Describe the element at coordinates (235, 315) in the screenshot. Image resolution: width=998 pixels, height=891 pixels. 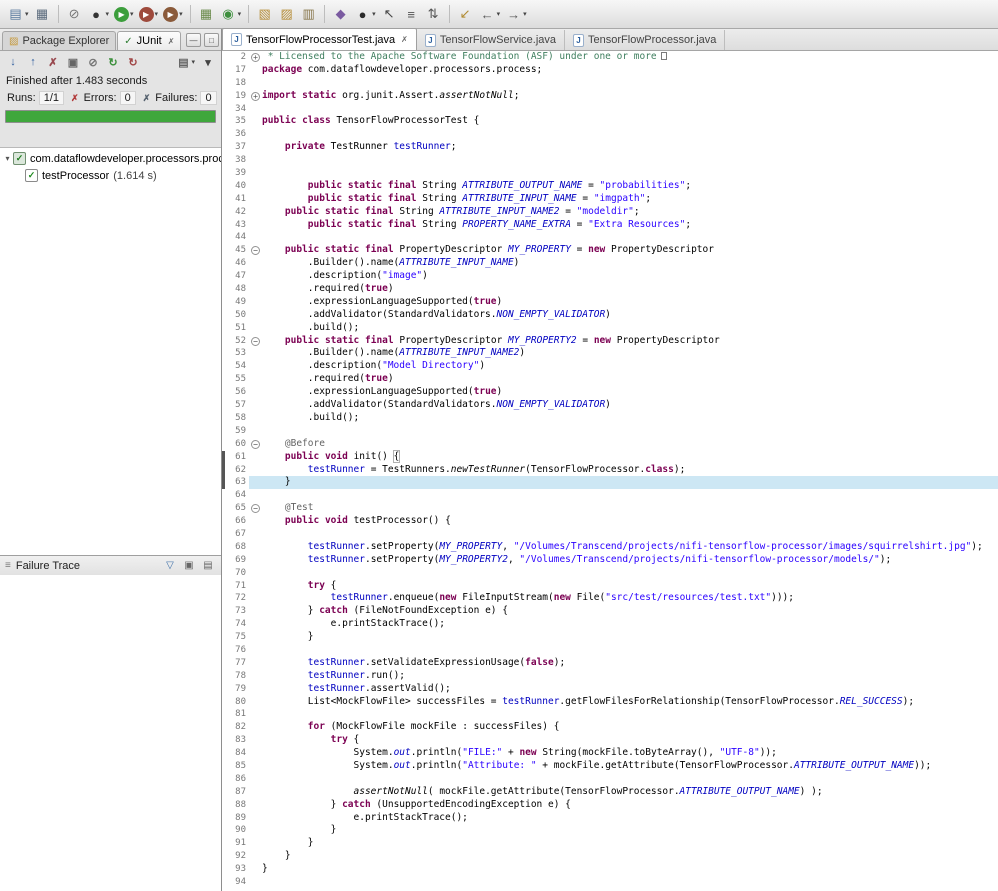
I see `line-number: 50` at that location.